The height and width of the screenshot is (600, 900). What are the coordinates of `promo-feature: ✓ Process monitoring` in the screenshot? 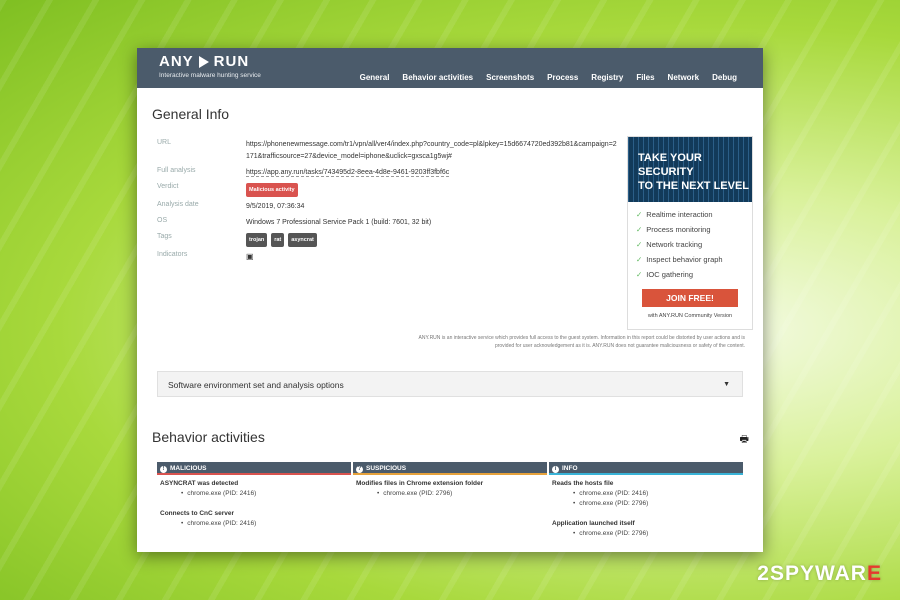 It's located at (694, 229).